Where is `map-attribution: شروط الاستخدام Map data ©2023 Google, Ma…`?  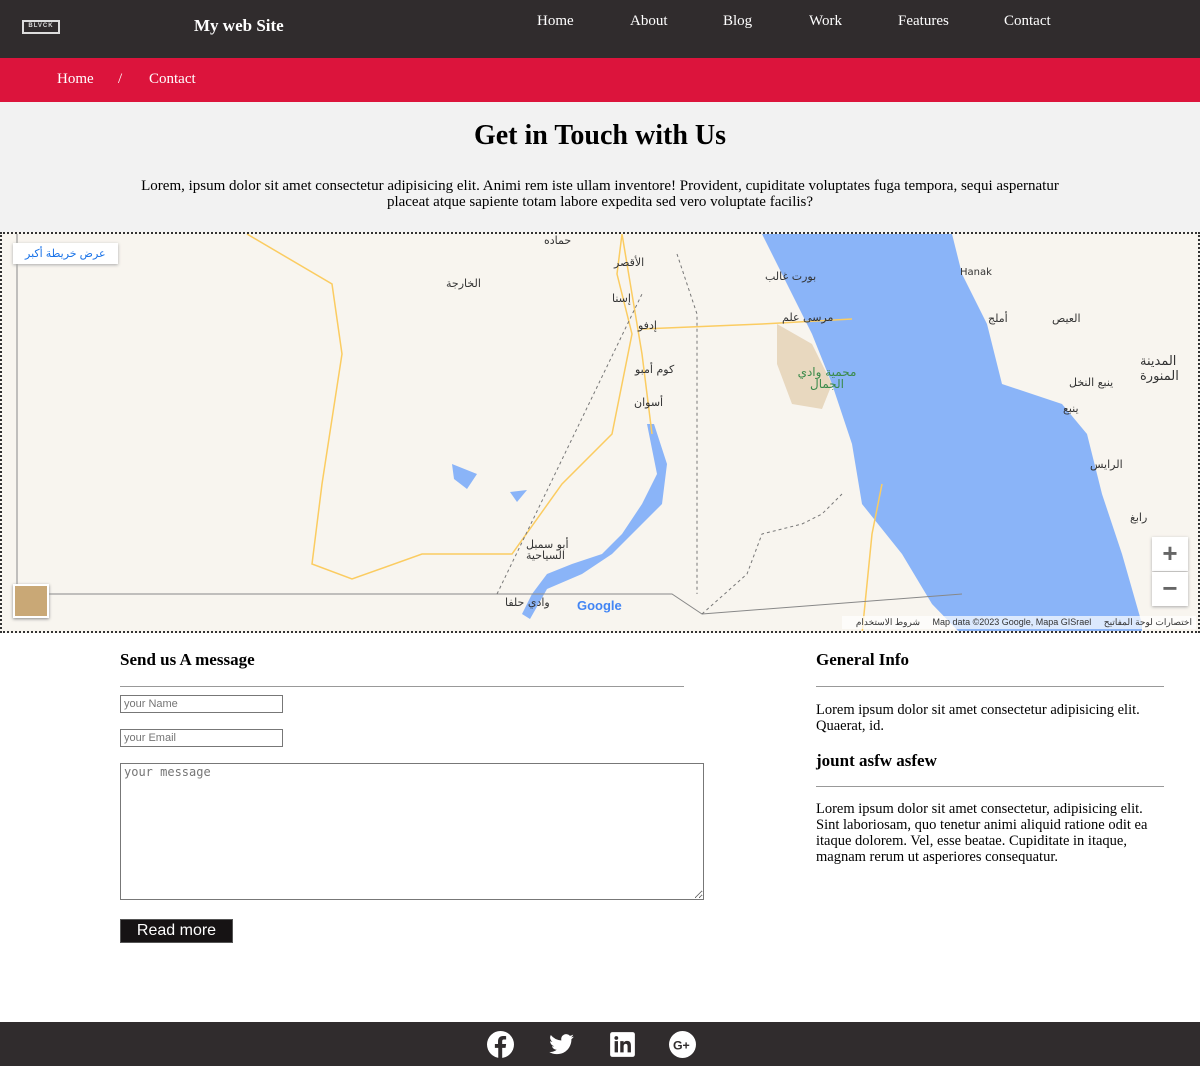
map-attribution: شروط الاستخدام Map data ©2023 Google, Ma… is located at coordinates (1018, 622).